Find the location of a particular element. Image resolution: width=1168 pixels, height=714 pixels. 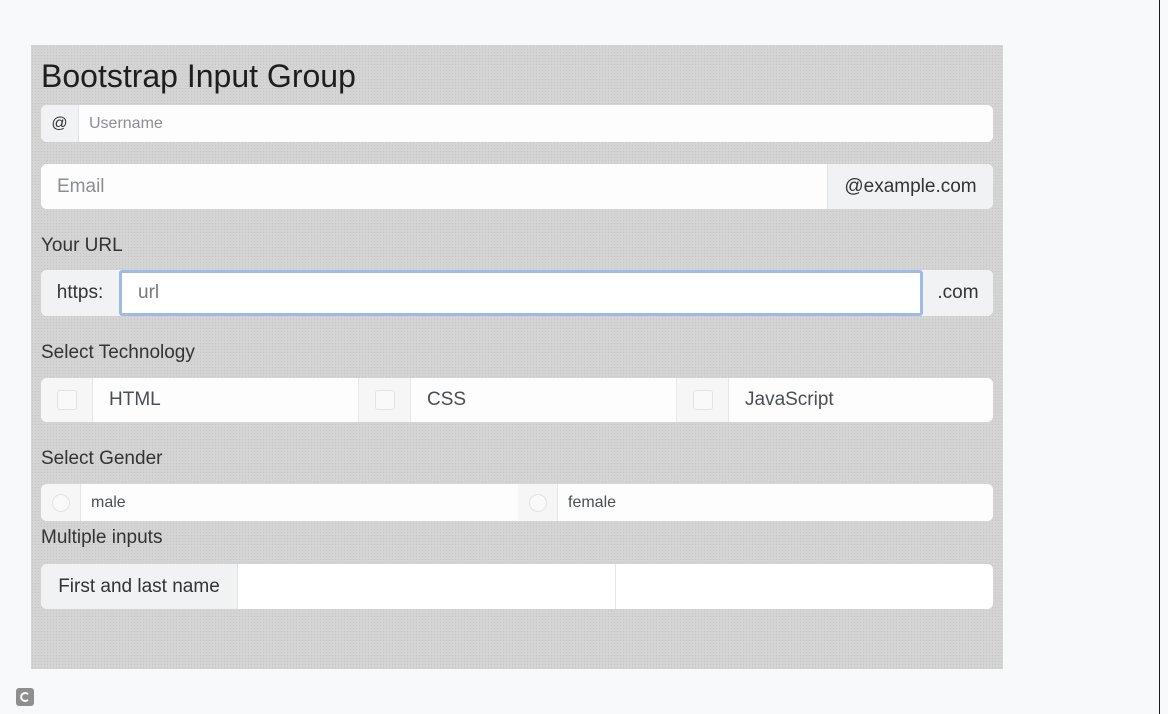

html-checkbox-cell is located at coordinates (67, 400).